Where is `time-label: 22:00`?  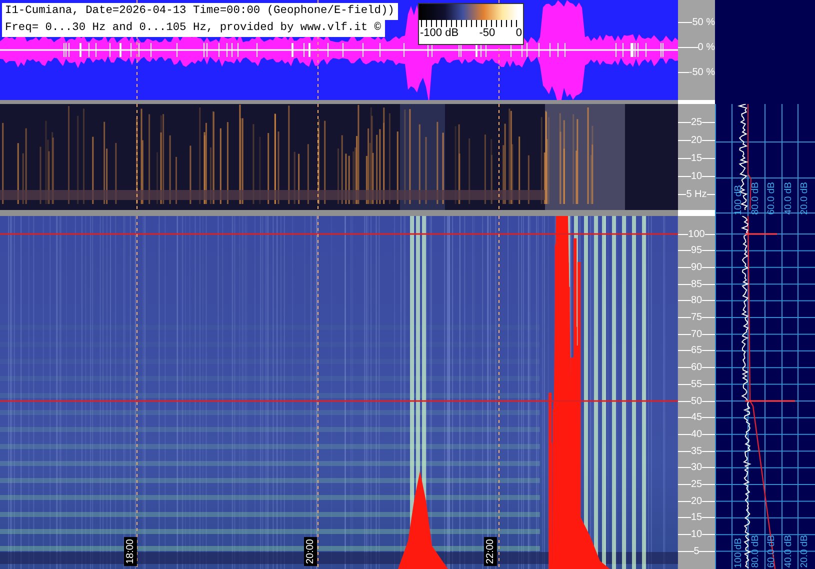 time-label: 22:00 is located at coordinates (490, 551).